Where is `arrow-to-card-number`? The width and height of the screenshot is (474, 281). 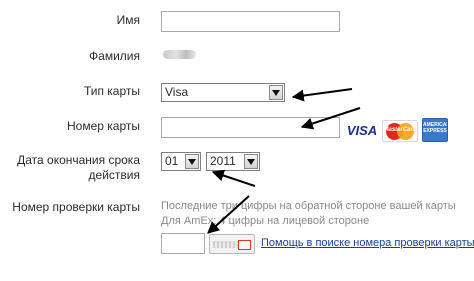
arrow-to-card-number is located at coordinates (330, 118).